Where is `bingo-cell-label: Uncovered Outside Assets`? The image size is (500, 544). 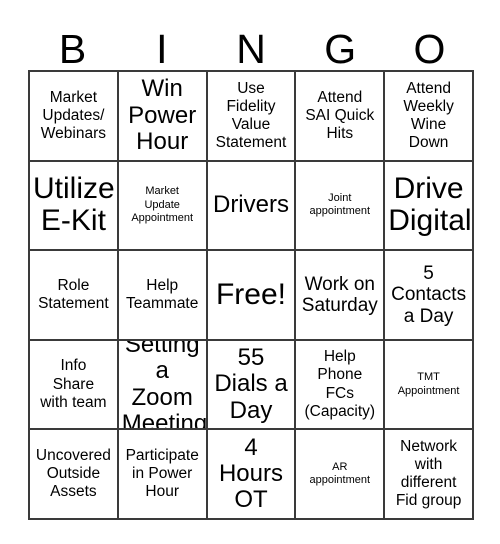 bingo-cell-label: Uncovered Outside Assets is located at coordinates (73, 474).